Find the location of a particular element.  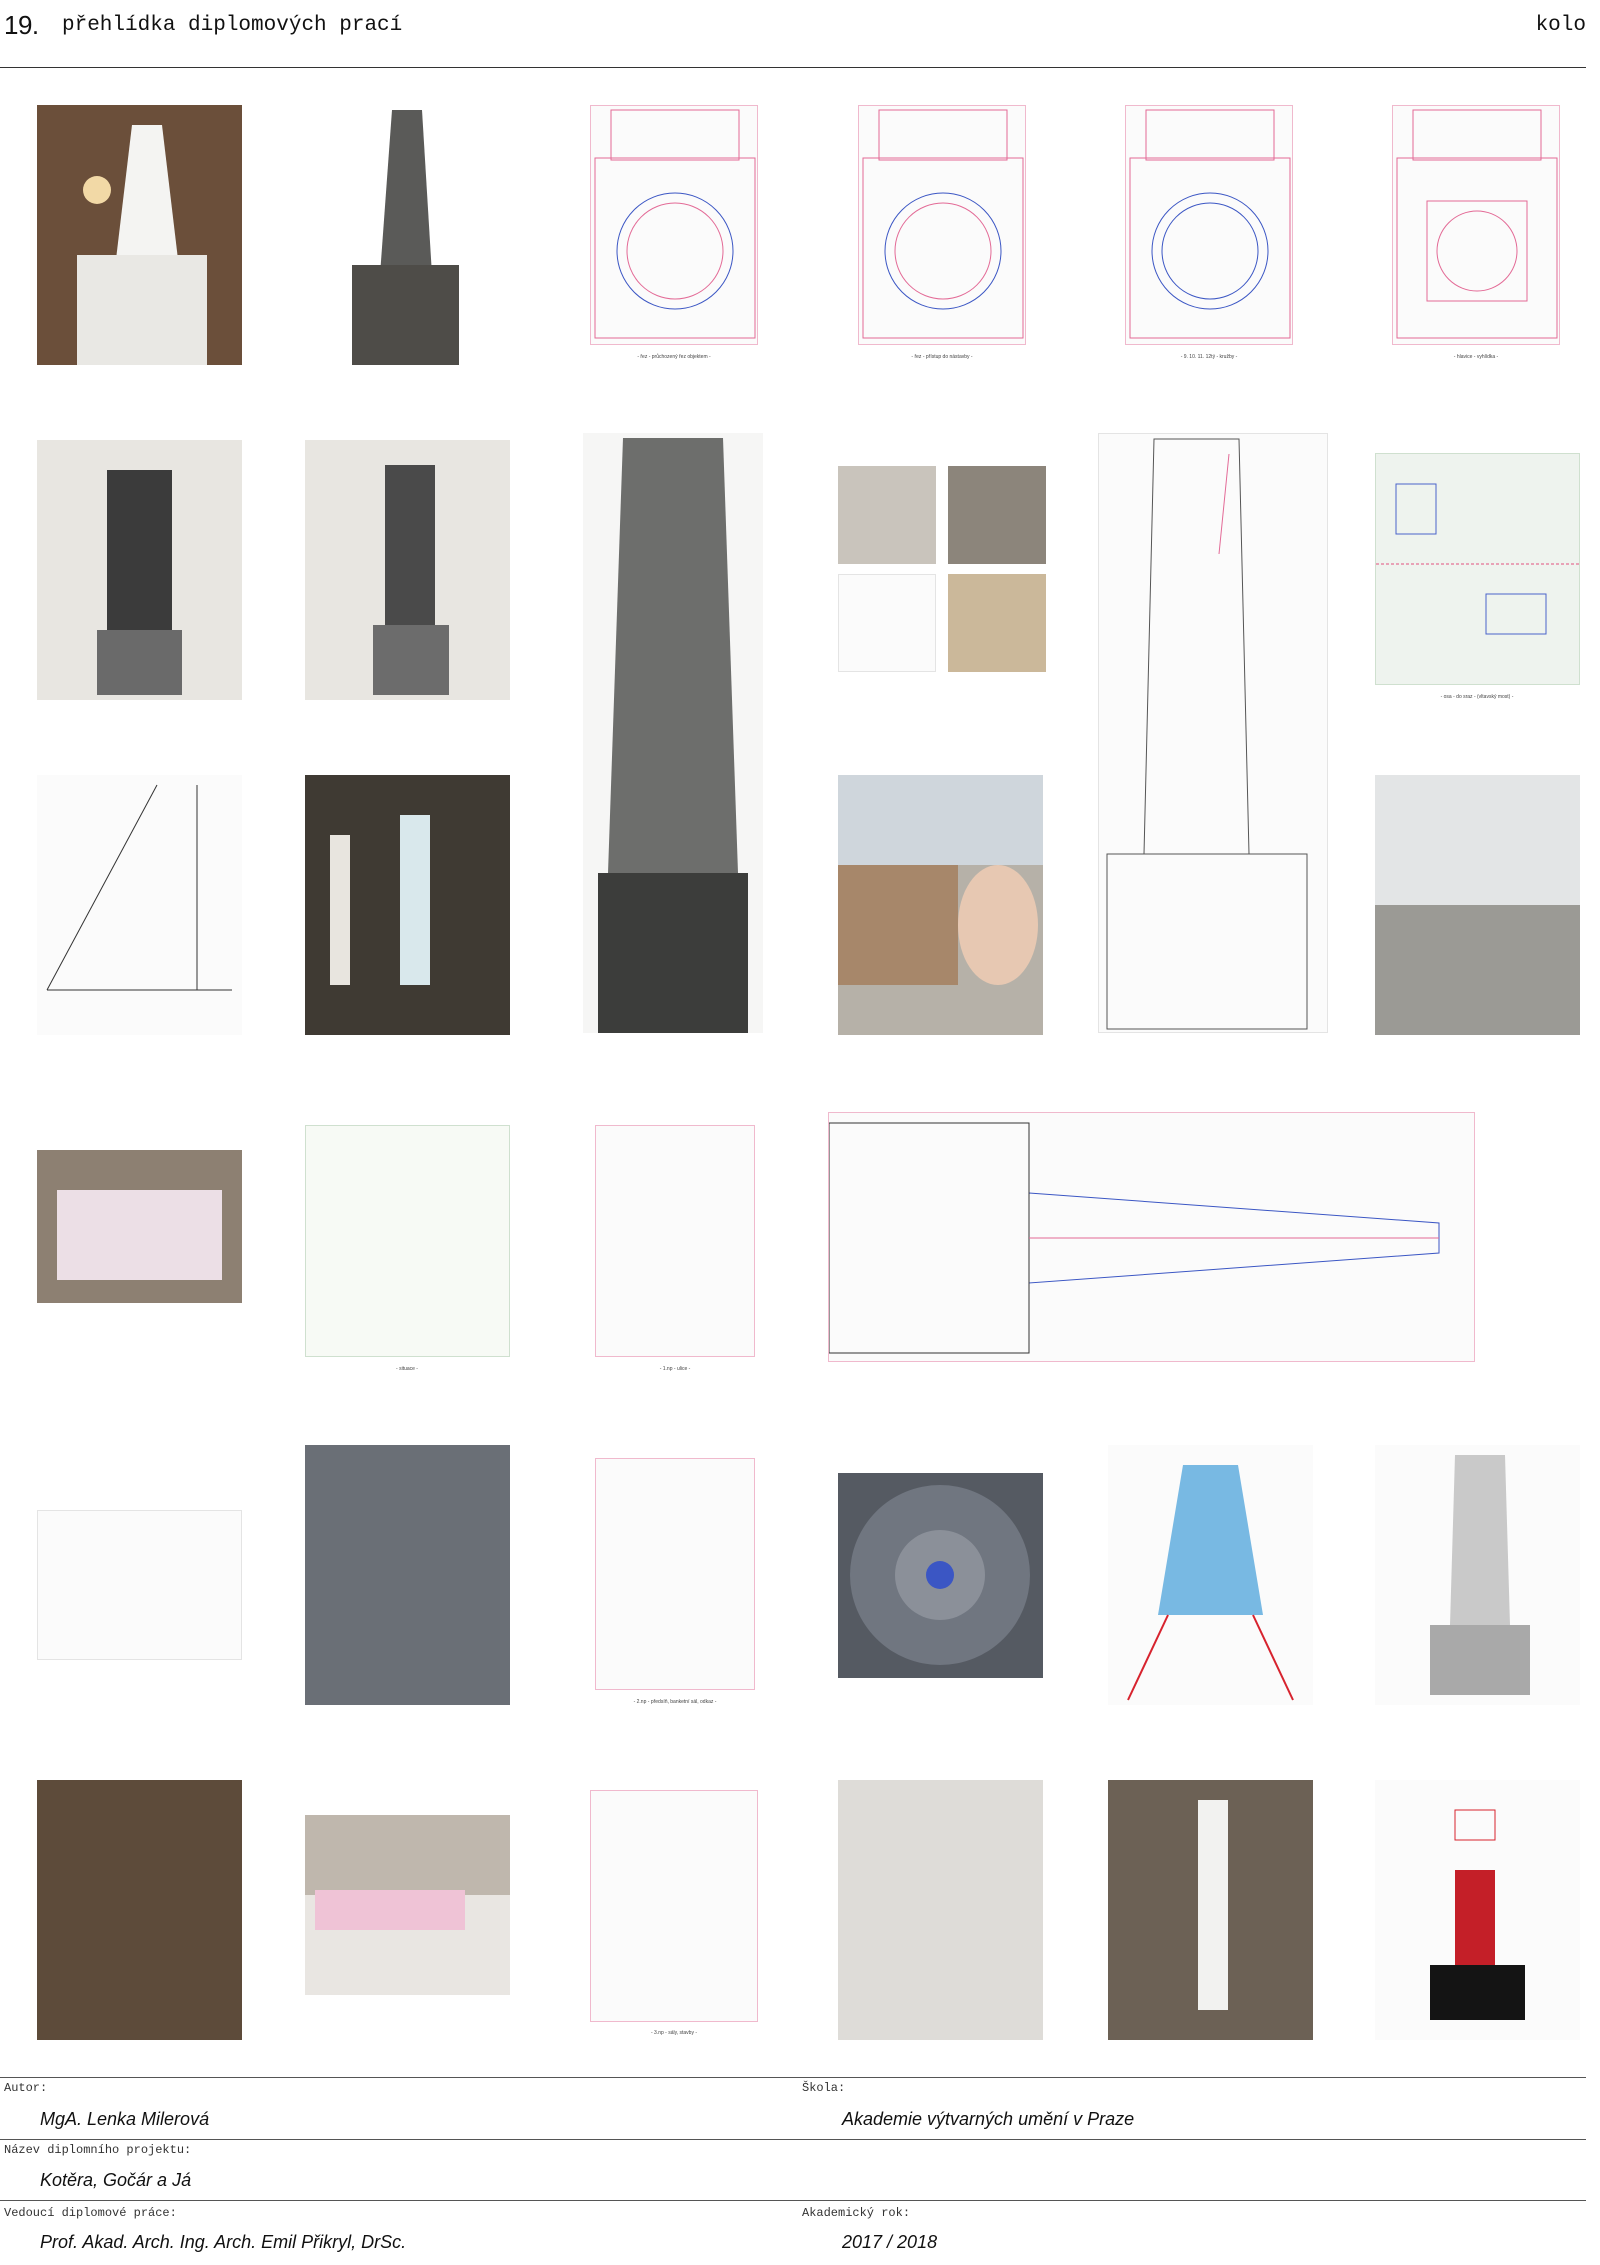

charcoal-sketch-1-art is located at coordinates (139, 582).